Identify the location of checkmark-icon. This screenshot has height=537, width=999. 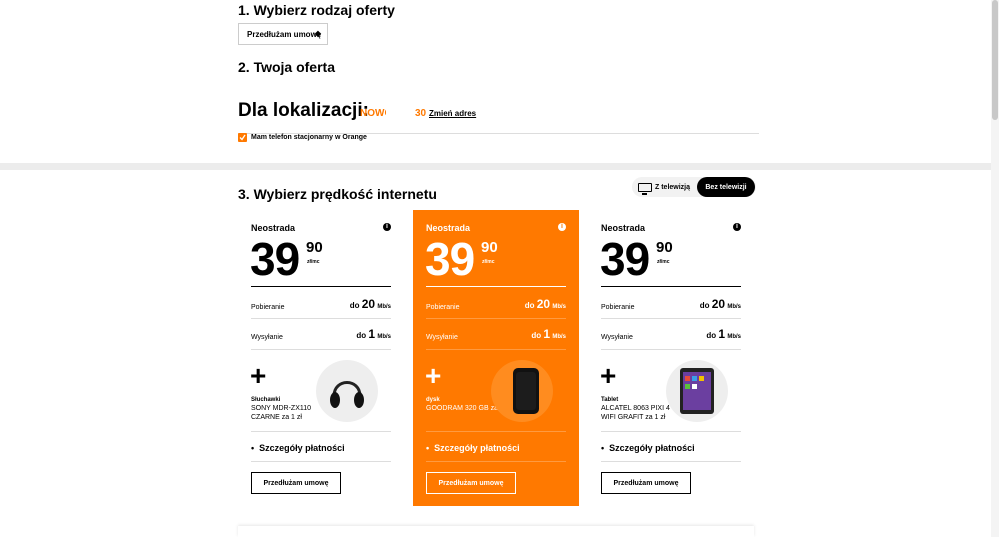
(242, 137).